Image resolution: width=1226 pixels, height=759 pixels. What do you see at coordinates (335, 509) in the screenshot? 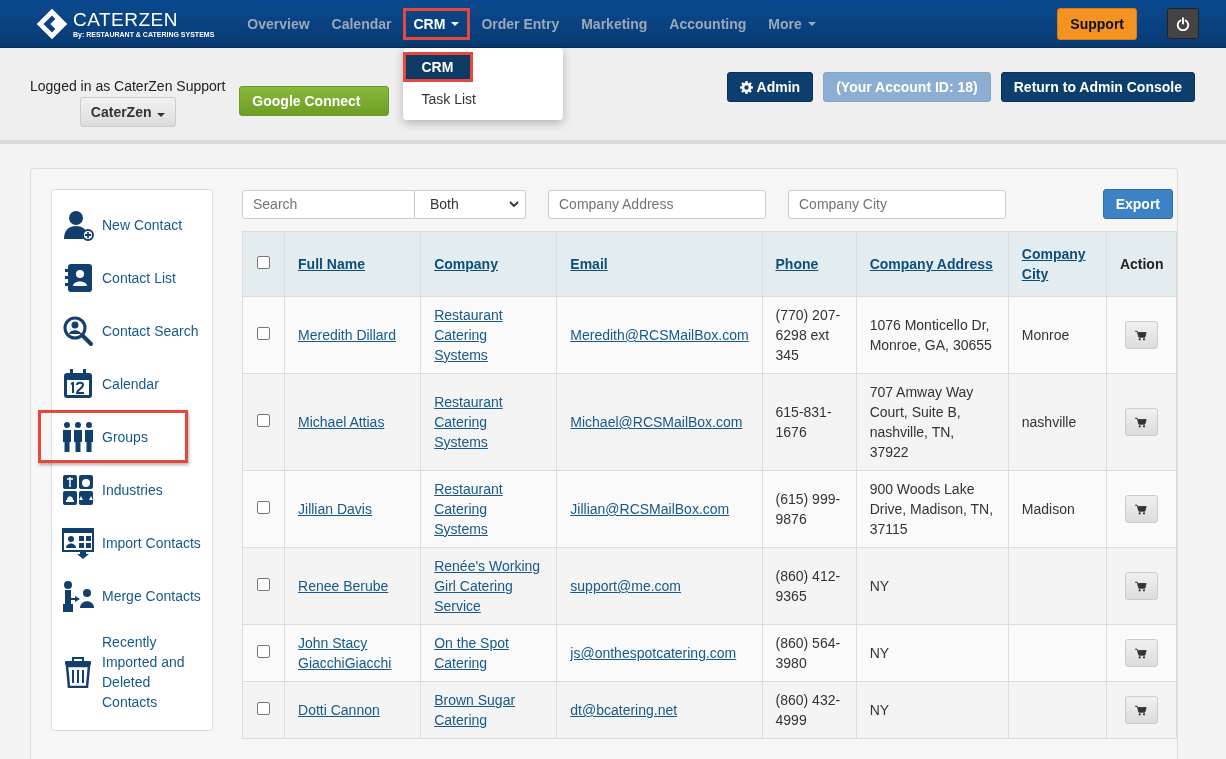
I see `contact-name-link: Jillian Davis` at bounding box center [335, 509].